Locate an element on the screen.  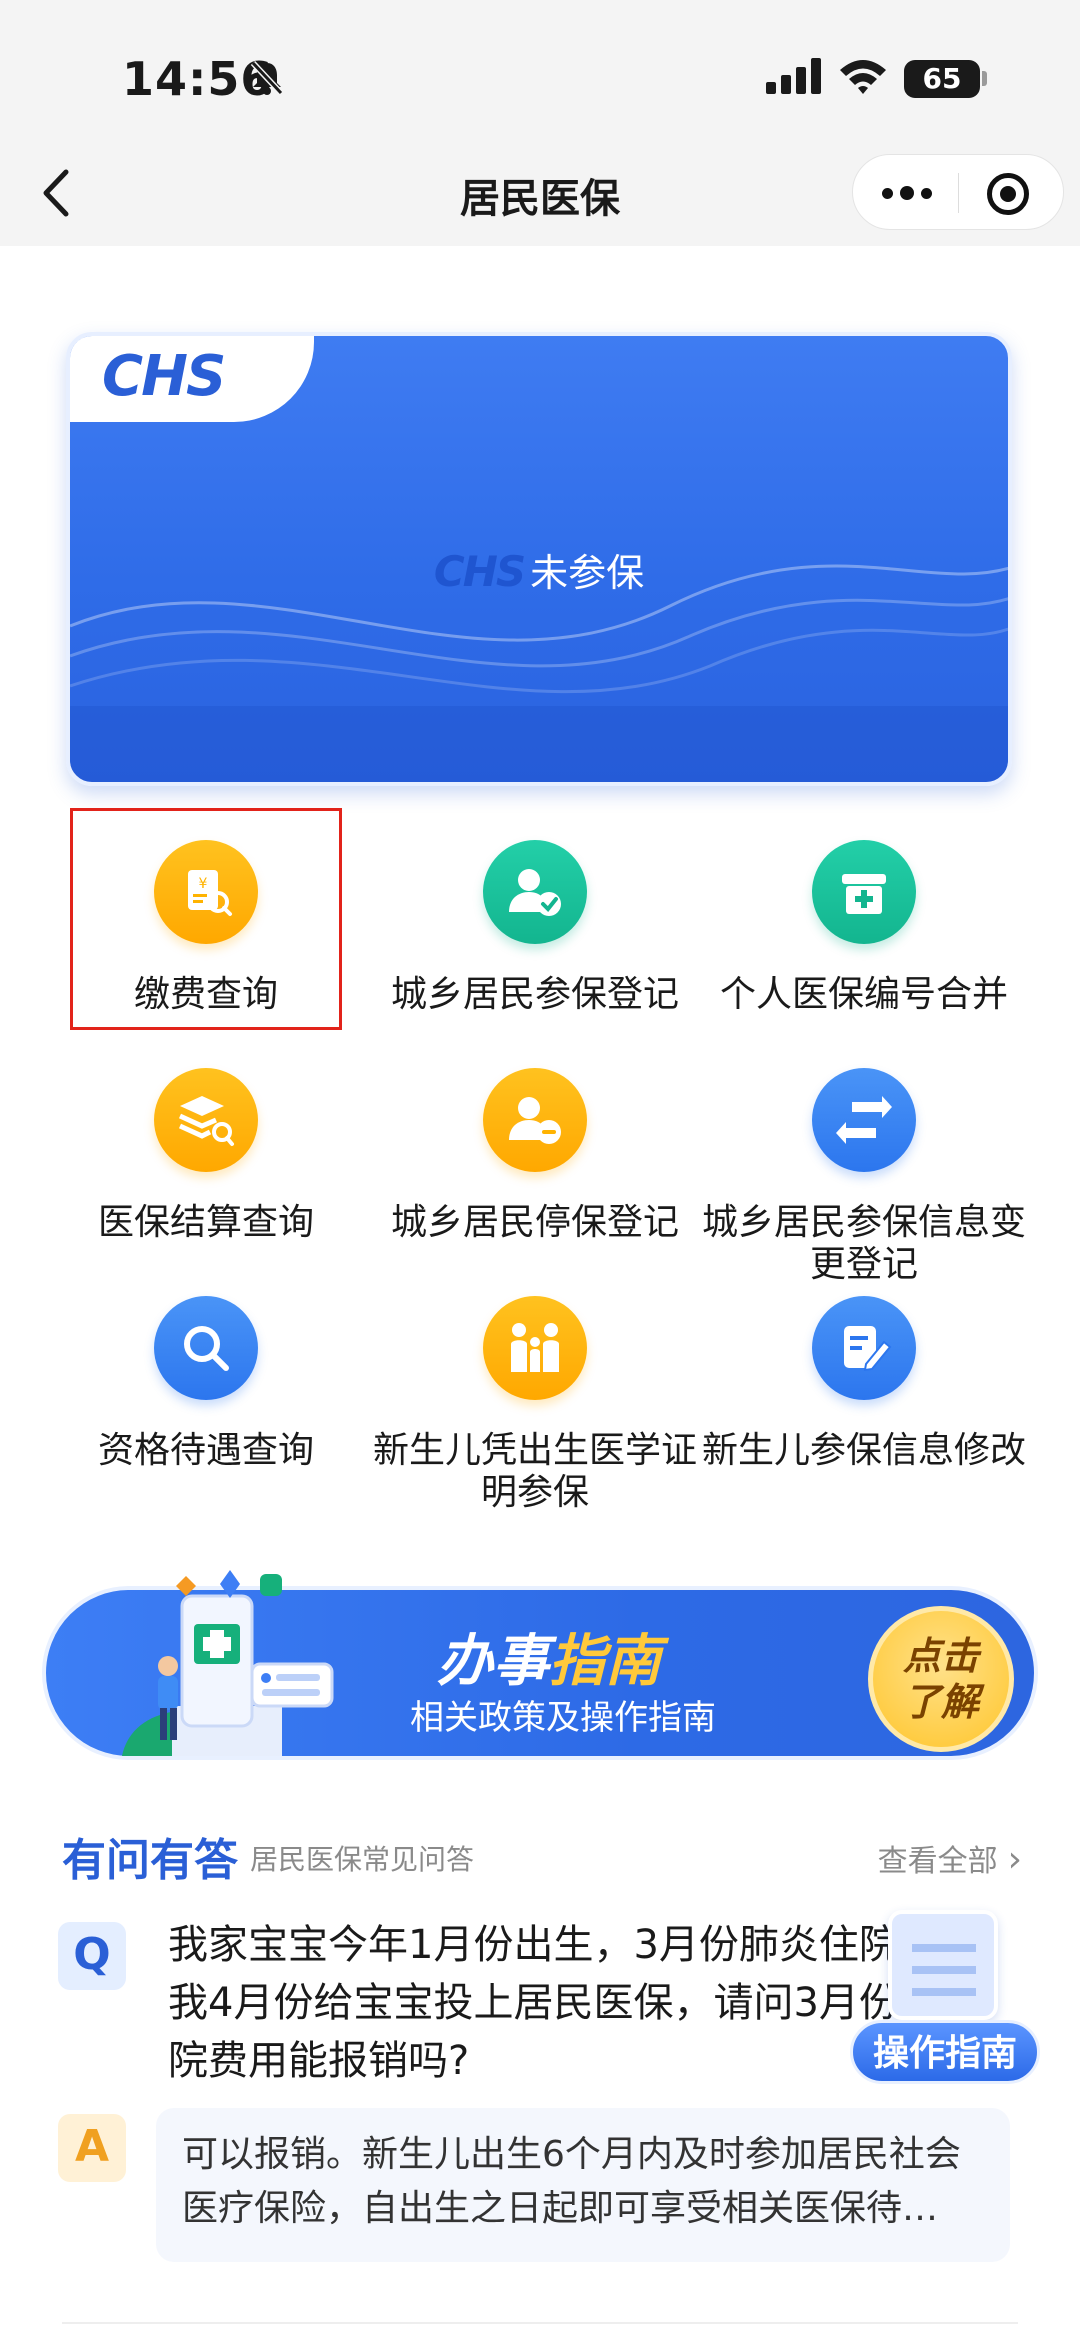
service-label: 城乡居民参保信息变更登记 is located at coordinates (863, 1243).